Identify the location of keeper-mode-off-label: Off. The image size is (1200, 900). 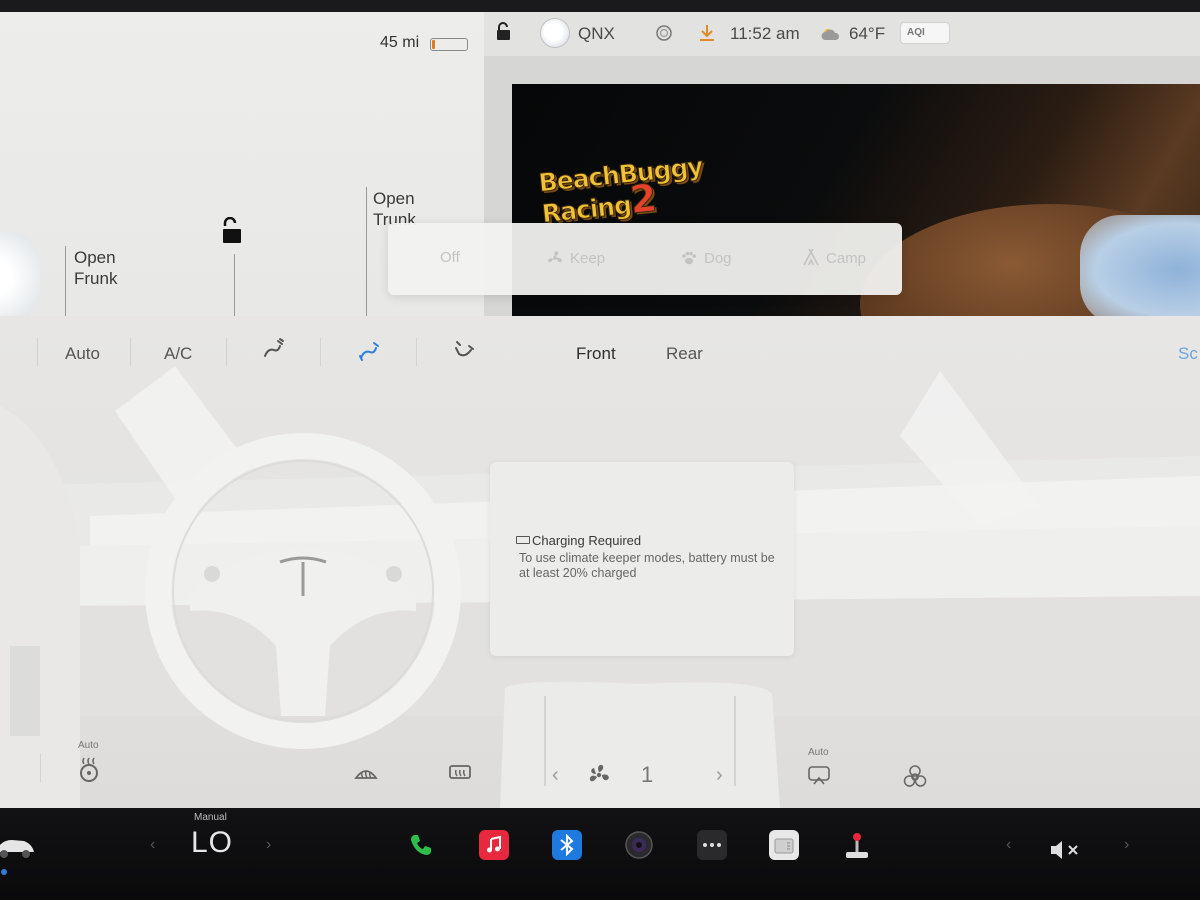
(450, 257).